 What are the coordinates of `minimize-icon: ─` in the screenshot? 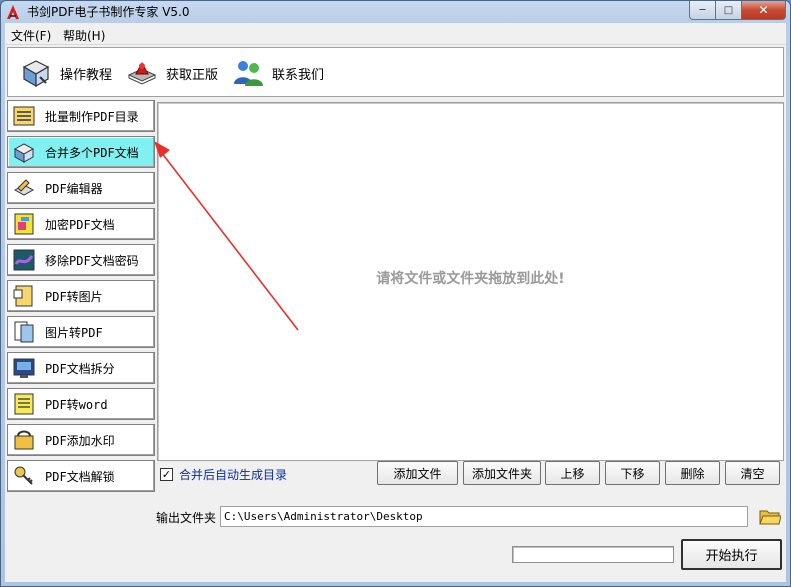 It's located at (702, 10).